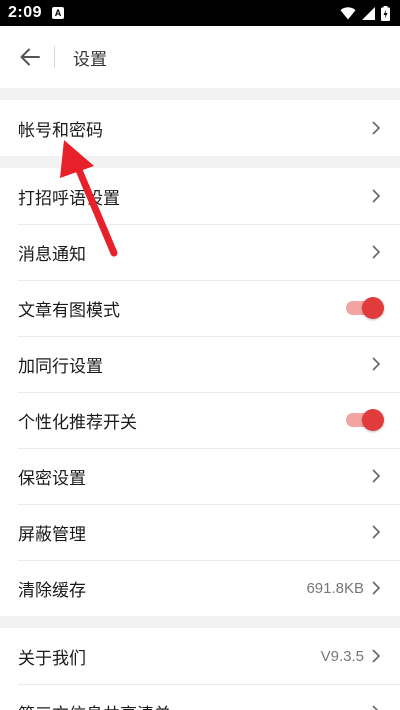 The image size is (400, 710). What do you see at coordinates (60, 130) in the screenshot?
I see `setting-label: 帐号和密码` at bounding box center [60, 130].